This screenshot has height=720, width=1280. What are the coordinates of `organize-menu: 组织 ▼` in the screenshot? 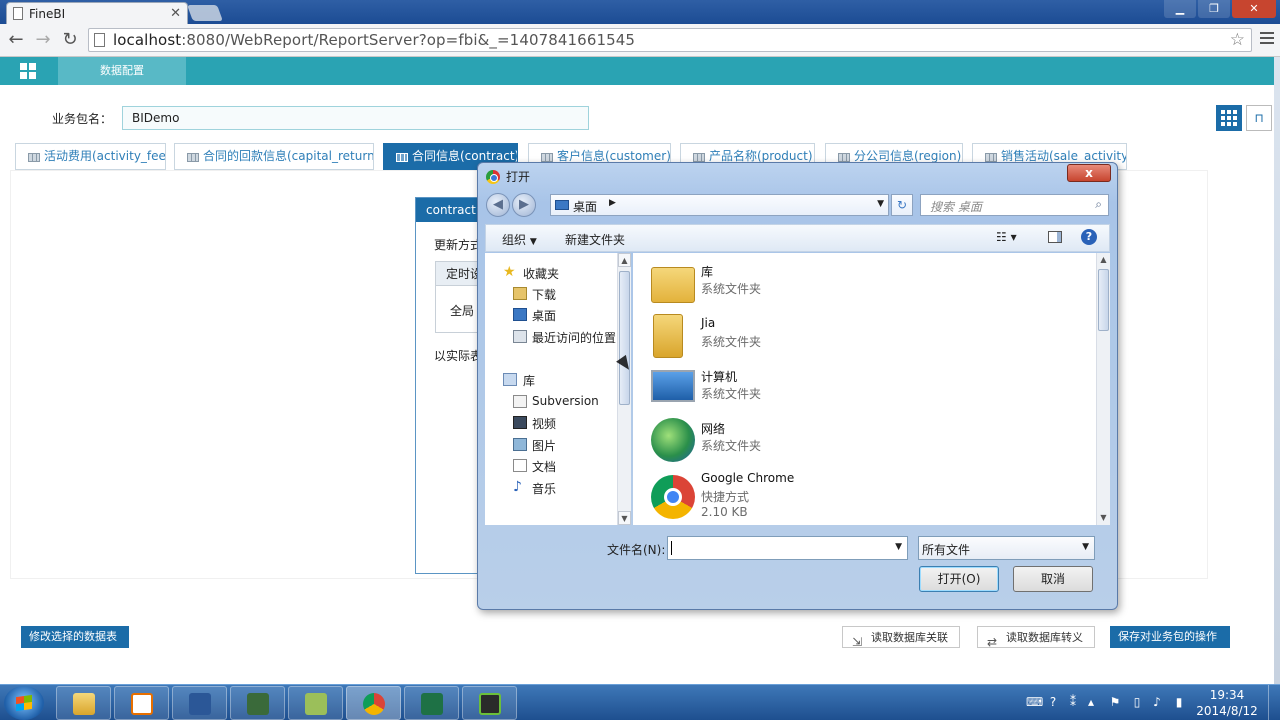 It's located at (519, 239).